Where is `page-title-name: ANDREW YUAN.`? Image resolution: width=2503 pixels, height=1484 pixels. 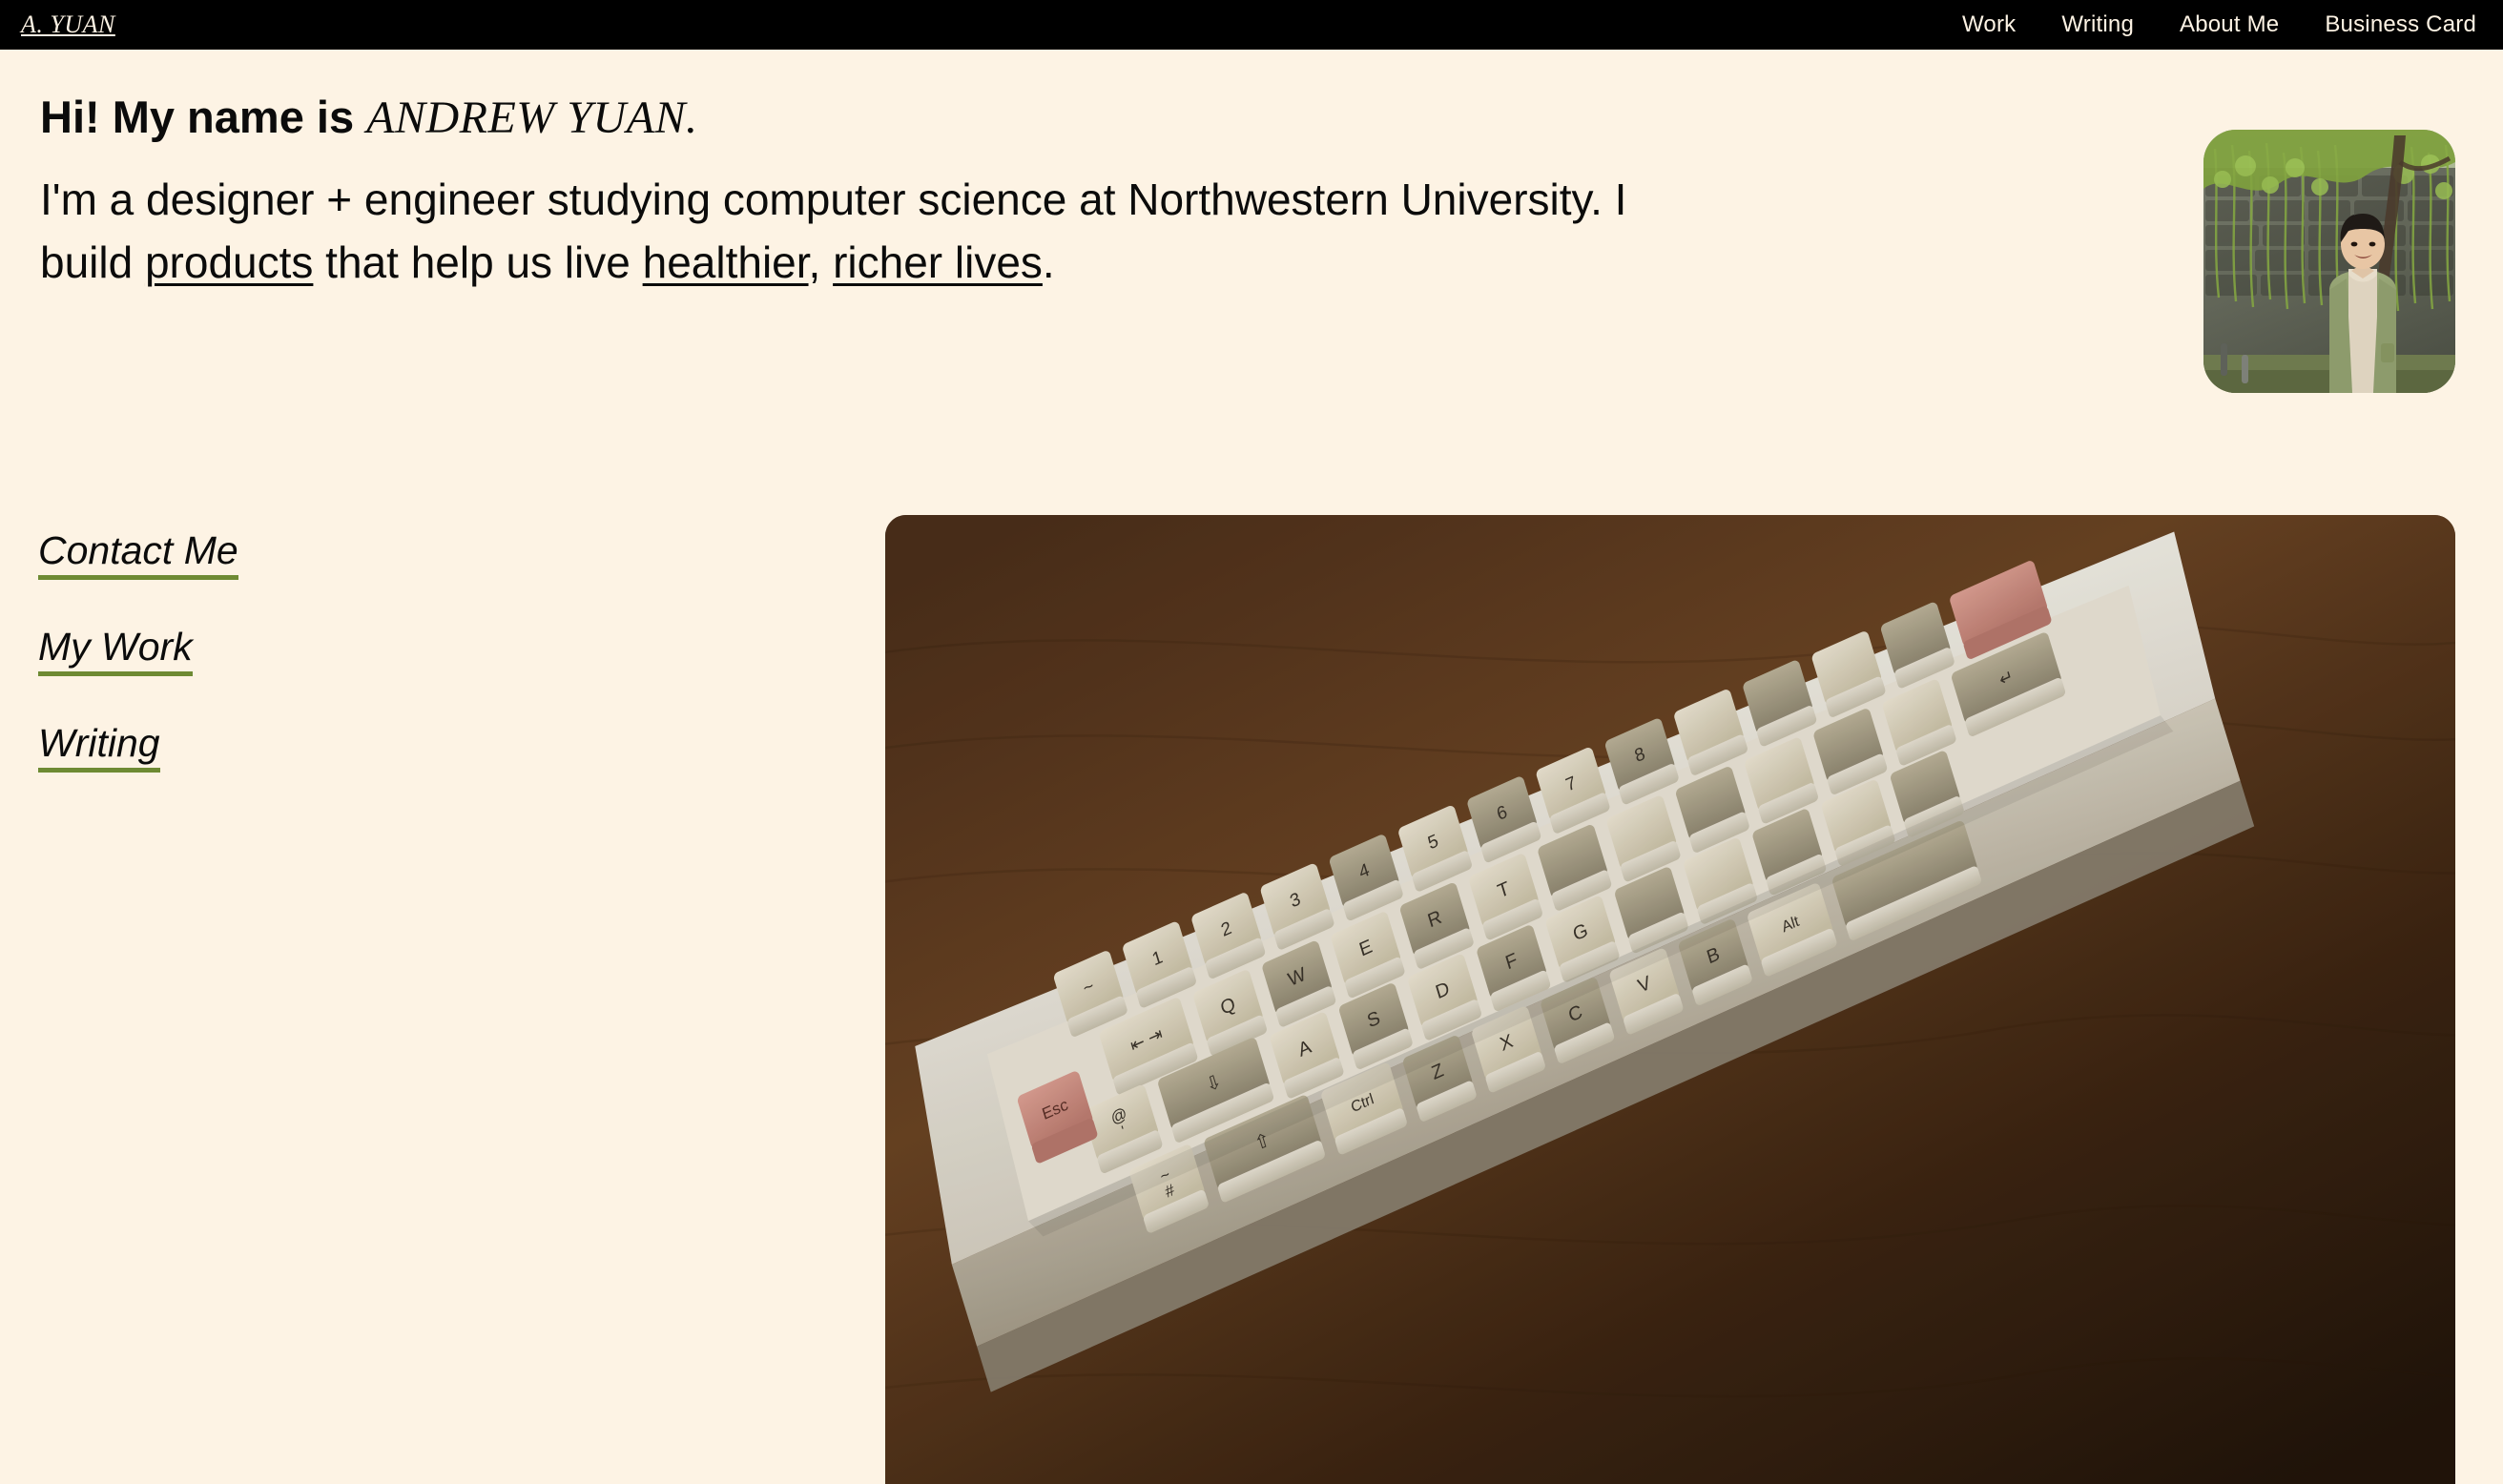 page-title-name: ANDREW YUAN. is located at coordinates (532, 118).